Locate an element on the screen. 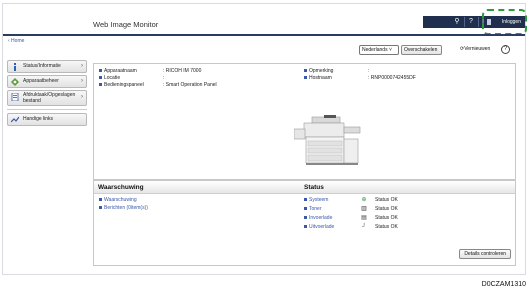  links-icon is located at coordinates (15, 119).